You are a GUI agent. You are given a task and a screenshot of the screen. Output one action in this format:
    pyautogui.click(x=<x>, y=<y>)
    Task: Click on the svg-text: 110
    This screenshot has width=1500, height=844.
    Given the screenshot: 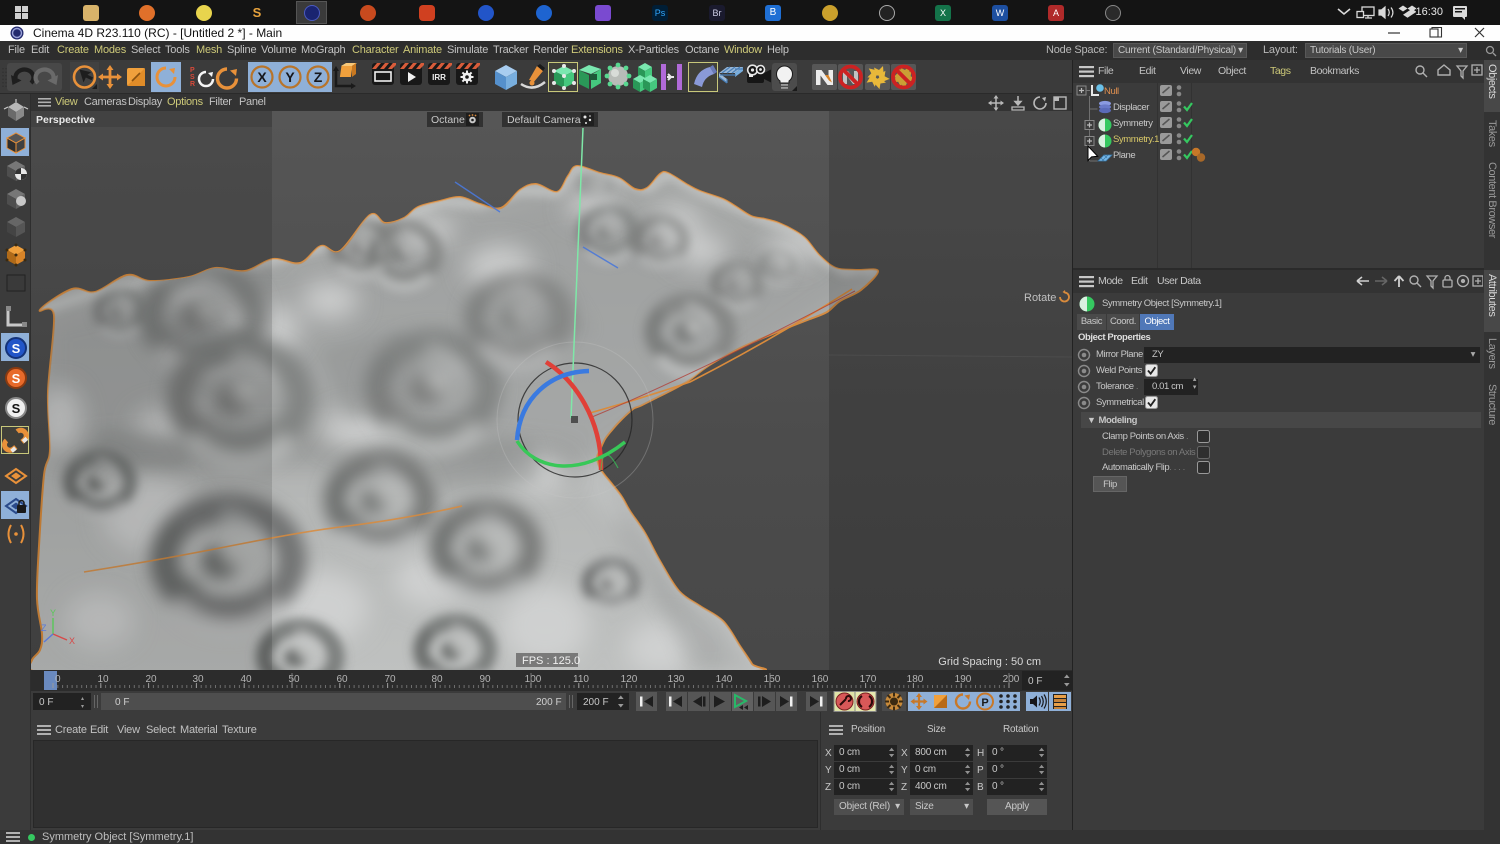 What is the action you would take?
    pyautogui.click(x=581, y=679)
    